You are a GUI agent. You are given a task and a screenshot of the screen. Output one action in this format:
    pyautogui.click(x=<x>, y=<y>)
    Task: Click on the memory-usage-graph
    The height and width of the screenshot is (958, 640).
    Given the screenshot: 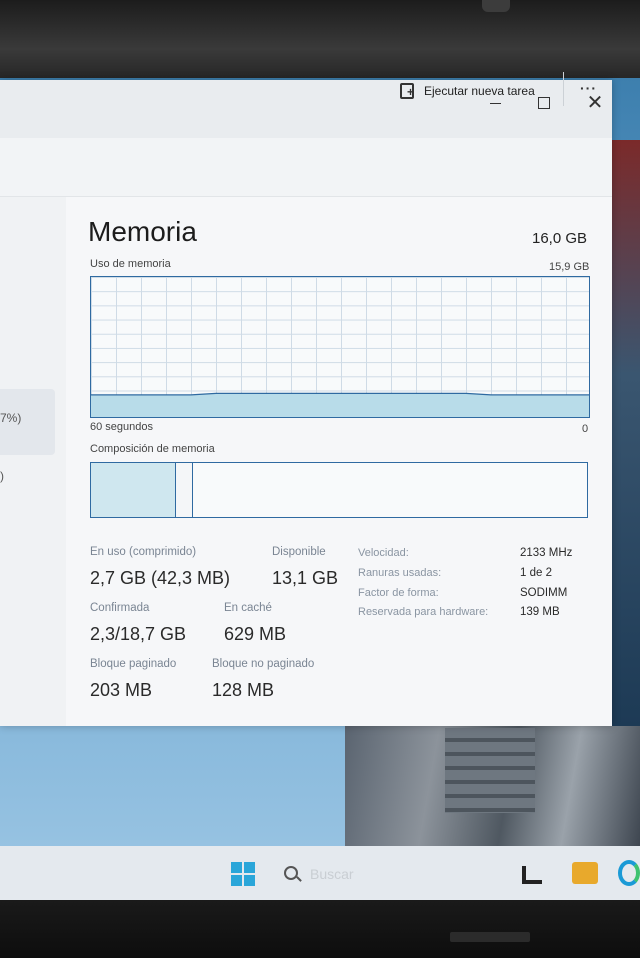 What is the action you would take?
    pyautogui.click(x=340, y=347)
    